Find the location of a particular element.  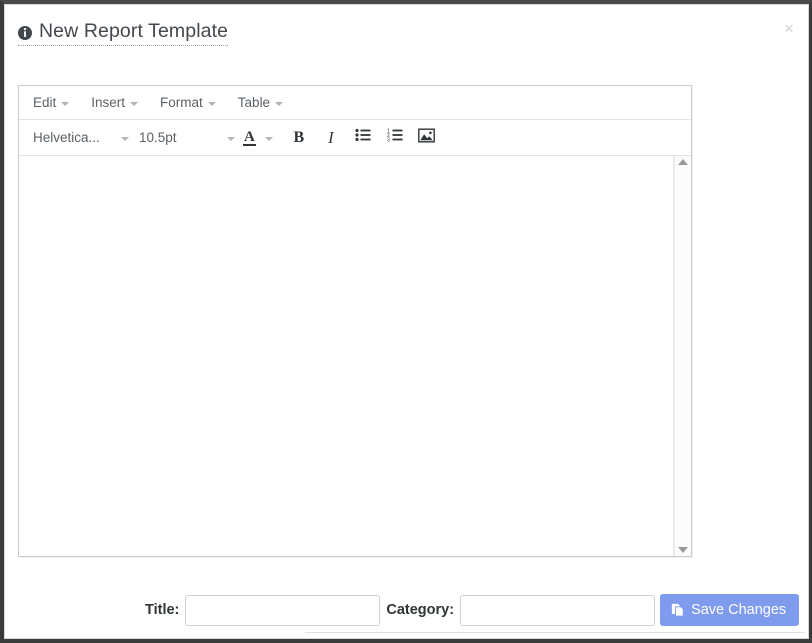

bold-icon: B is located at coordinates (299, 137).